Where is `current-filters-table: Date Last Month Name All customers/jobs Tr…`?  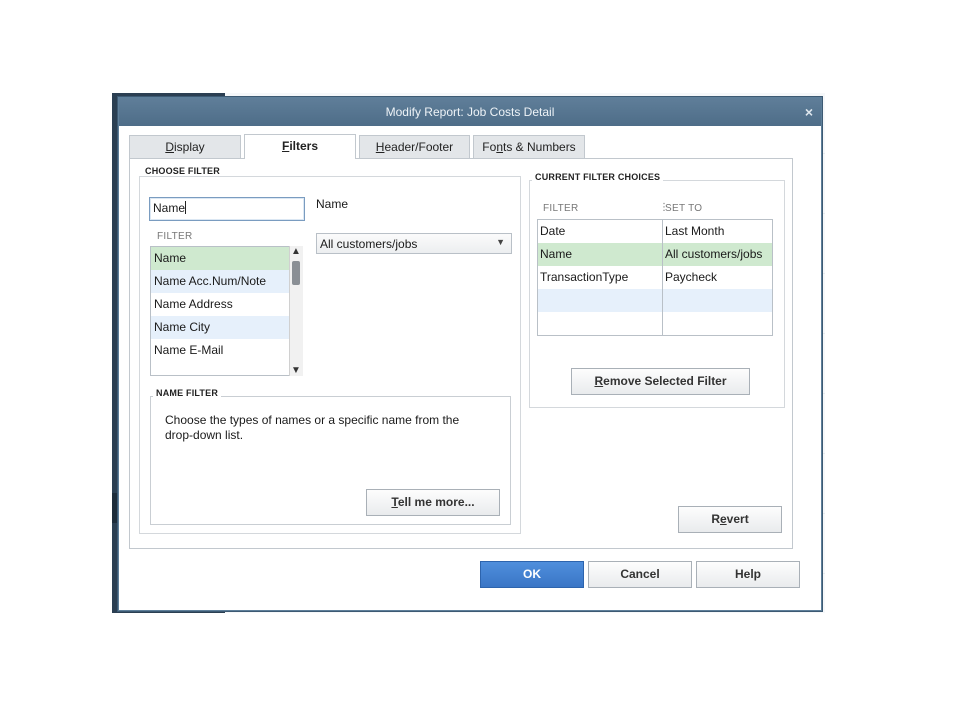 current-filters-table: Date Last Month Name All customers/jobs Tr… is located at coordinates (655, 277).